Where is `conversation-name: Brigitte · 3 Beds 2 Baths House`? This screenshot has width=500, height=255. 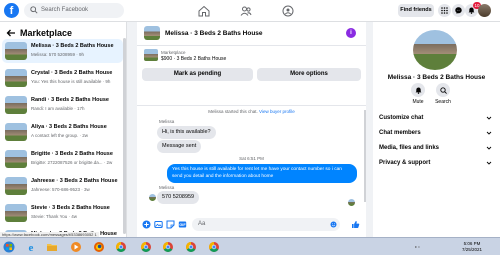
conversation-name: Brigitte · 3 Beds 2 Baths House is located at coordinates (72, 154).